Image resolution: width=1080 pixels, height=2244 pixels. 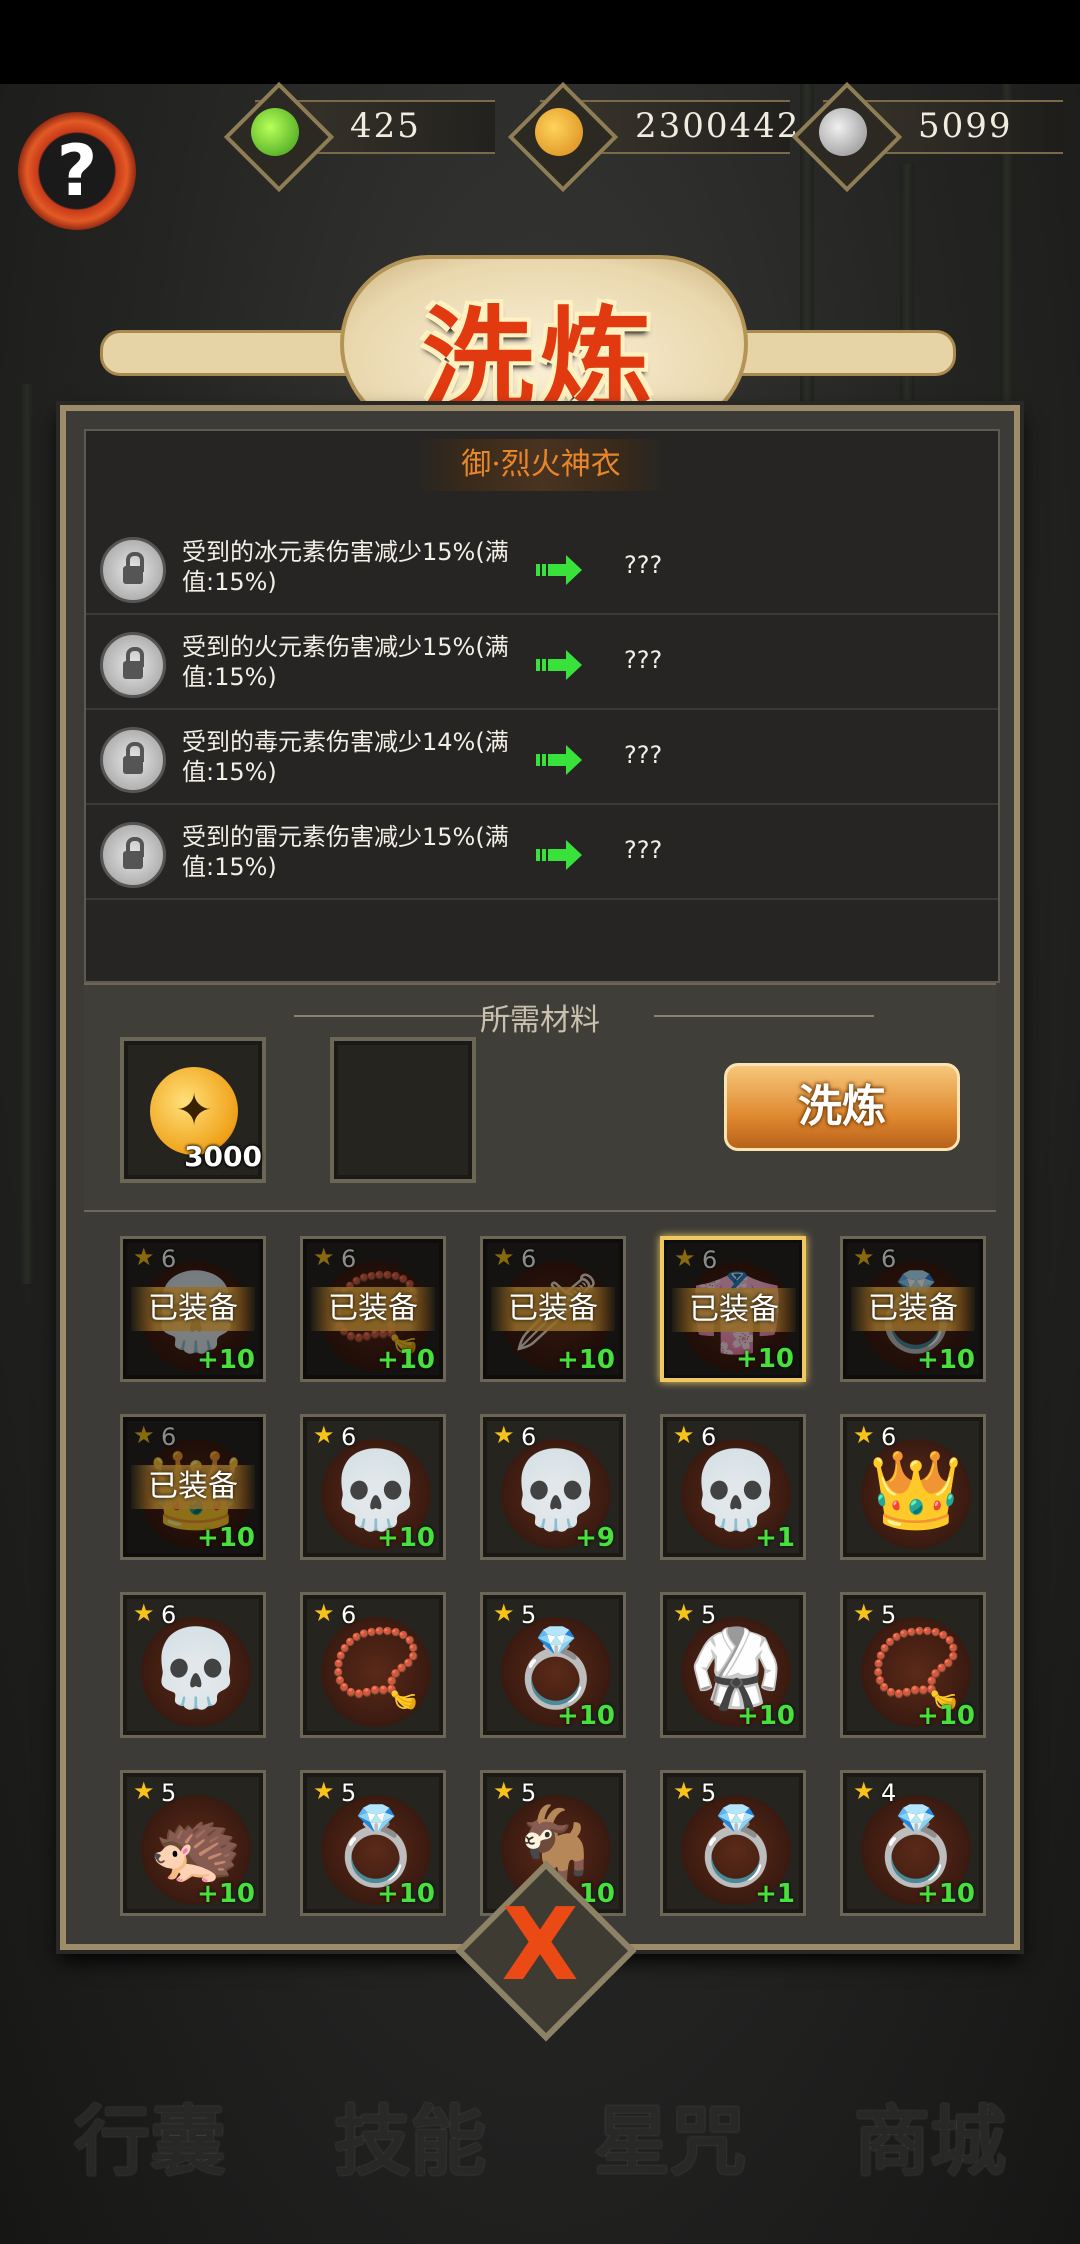 What do you see at coordinates (542, 759) in the screenshot?
I see `attribute-row: 受到的毒元素伤害减少14%(满值:15%) ???` at bounding box center [542, 759].